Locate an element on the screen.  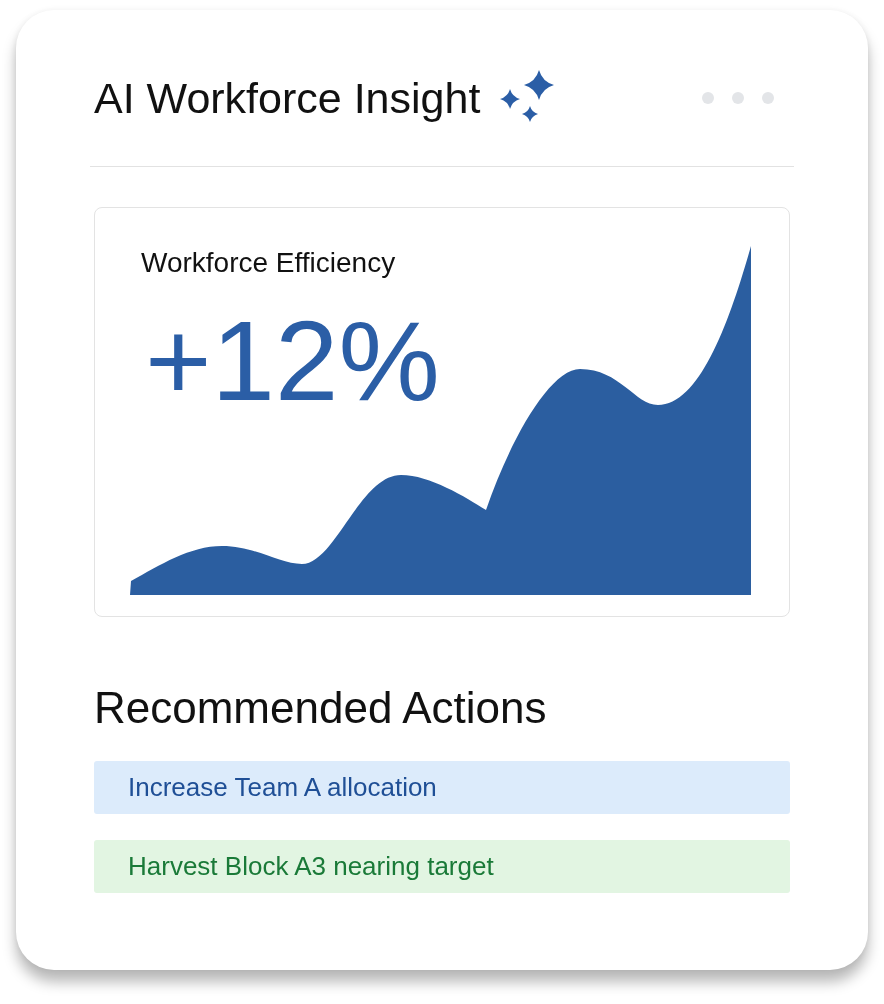
section-heading: Recommended Actions is located at coordinates (321, 708).